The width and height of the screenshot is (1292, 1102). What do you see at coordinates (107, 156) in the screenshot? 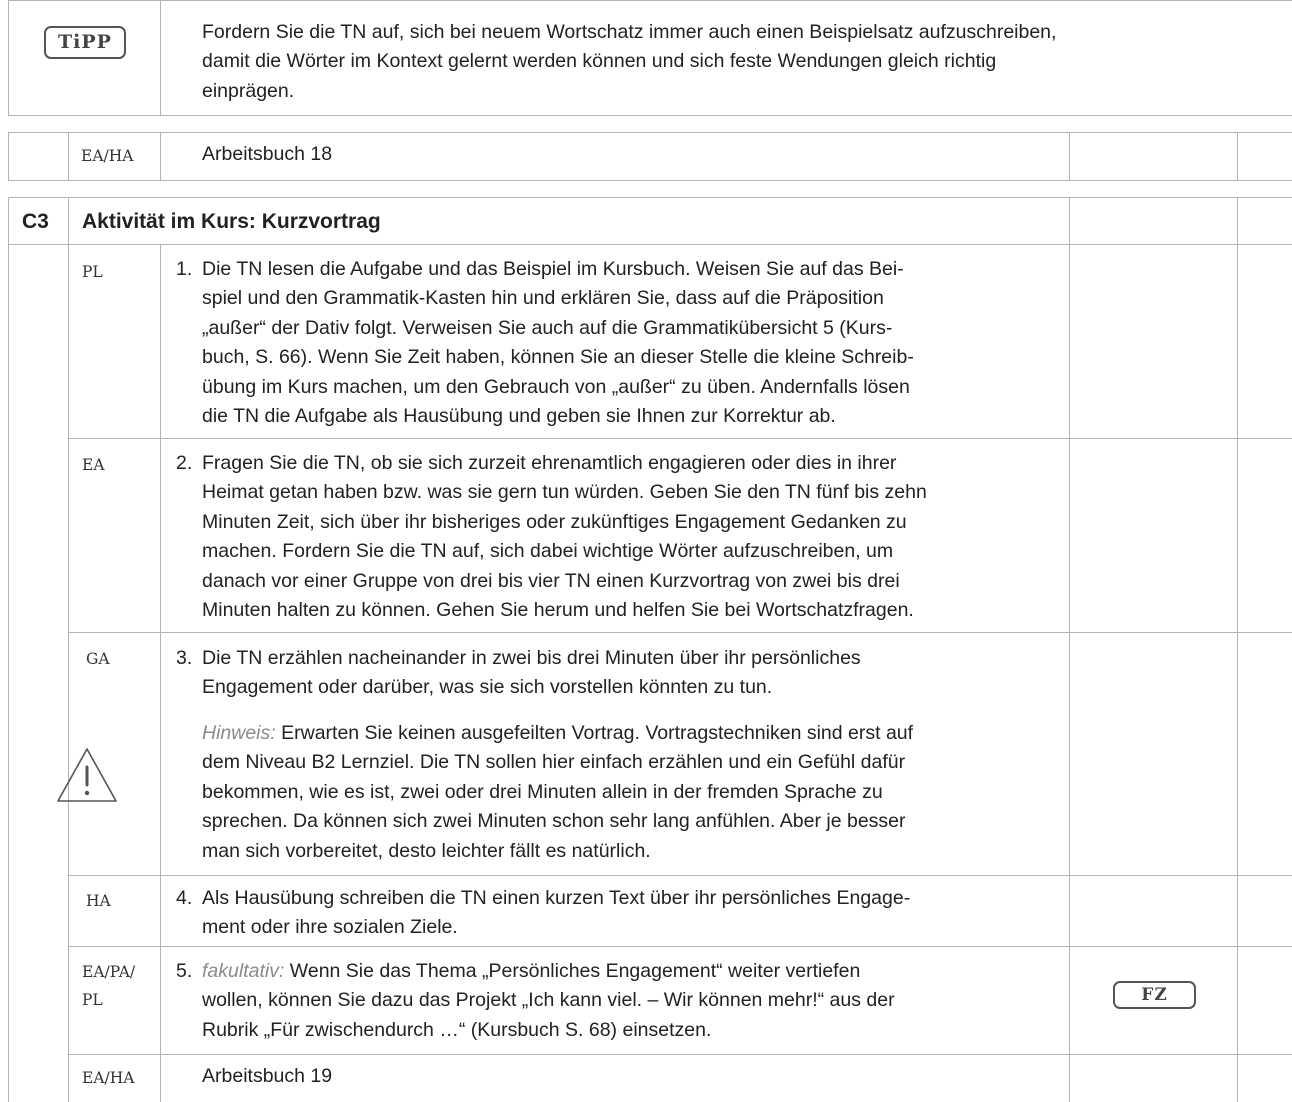
I see `social-form-ab18: EA/HA` at bounding box center [107, 156].